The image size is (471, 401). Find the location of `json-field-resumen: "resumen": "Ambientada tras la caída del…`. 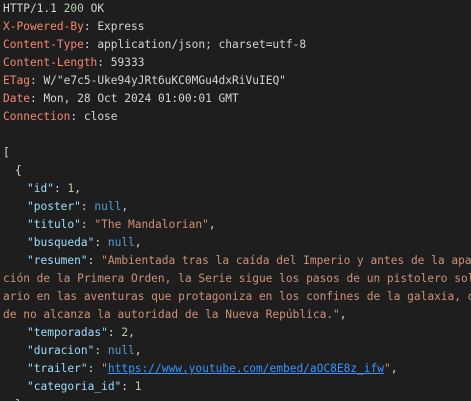

json-field-resumen: "resumen": "Ambientada tras la caída del… is located at coordinates (235, 261).